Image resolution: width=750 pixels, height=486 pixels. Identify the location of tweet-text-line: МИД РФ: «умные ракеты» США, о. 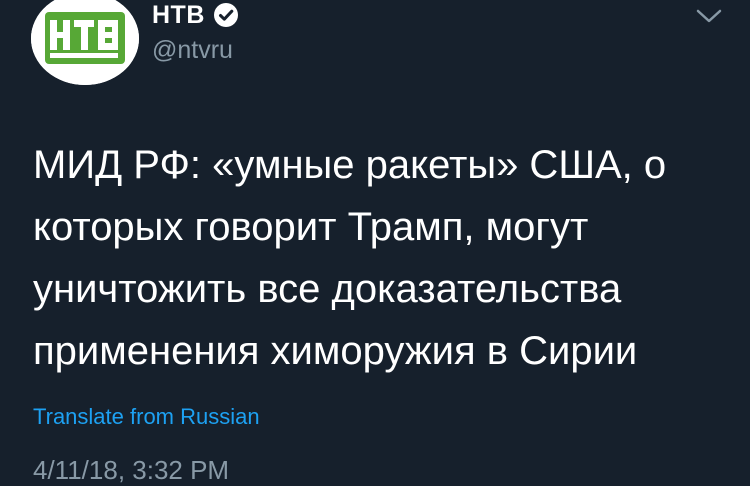
(350, 165).